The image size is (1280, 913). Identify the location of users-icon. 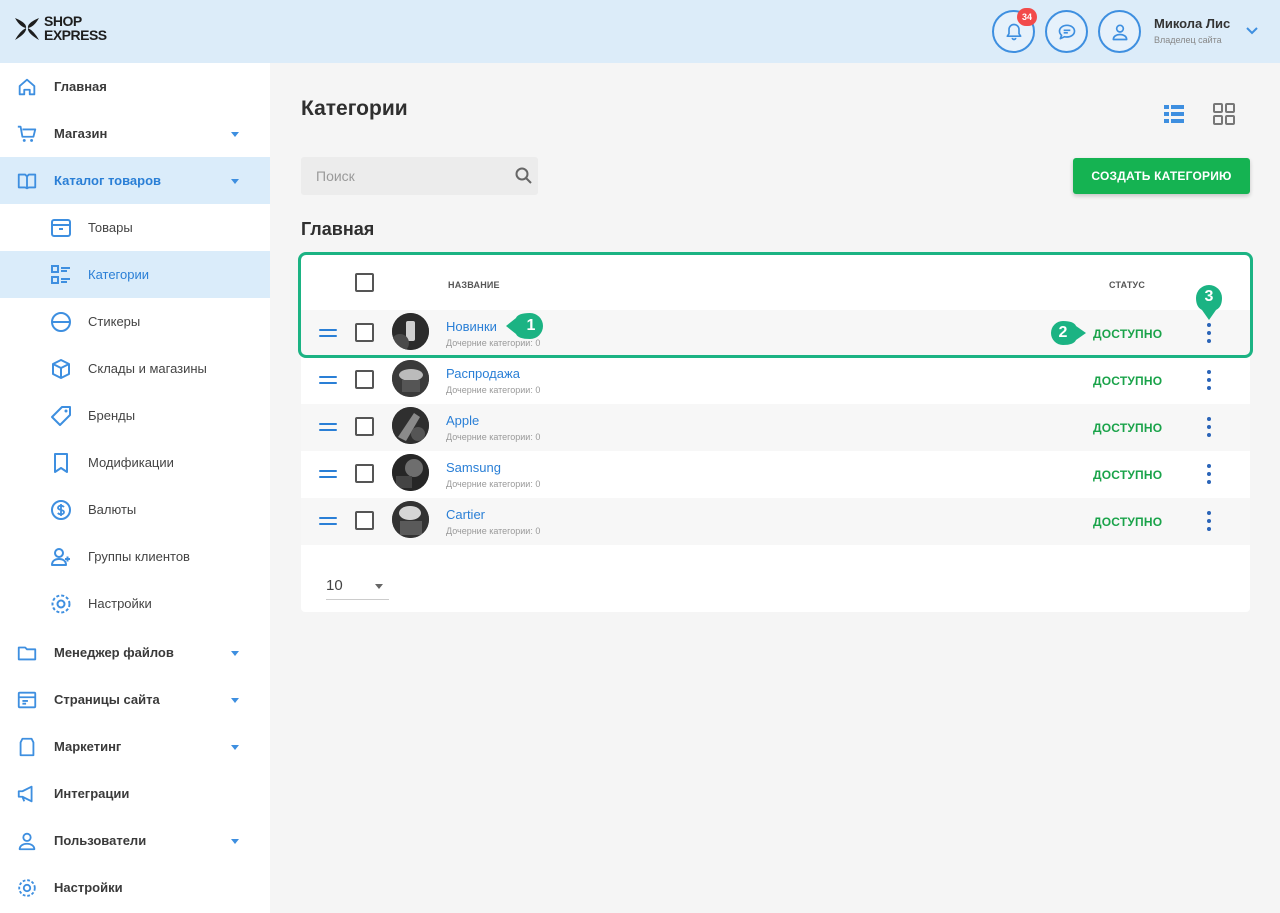
(27, 841).